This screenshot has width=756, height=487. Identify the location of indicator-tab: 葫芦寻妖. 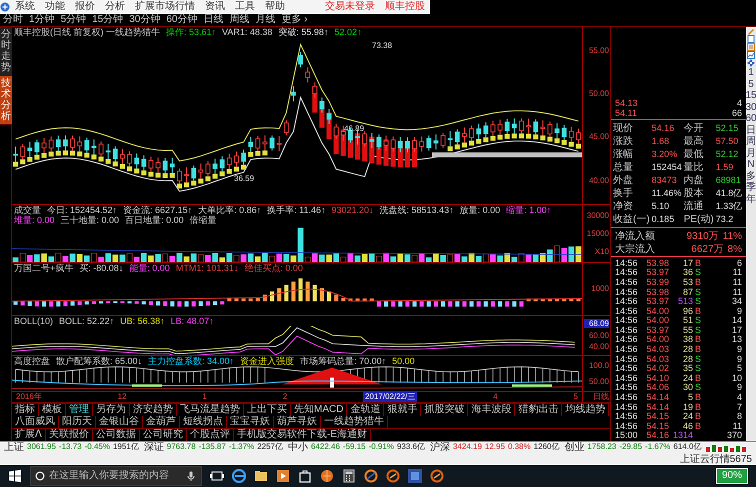
(297, 422).